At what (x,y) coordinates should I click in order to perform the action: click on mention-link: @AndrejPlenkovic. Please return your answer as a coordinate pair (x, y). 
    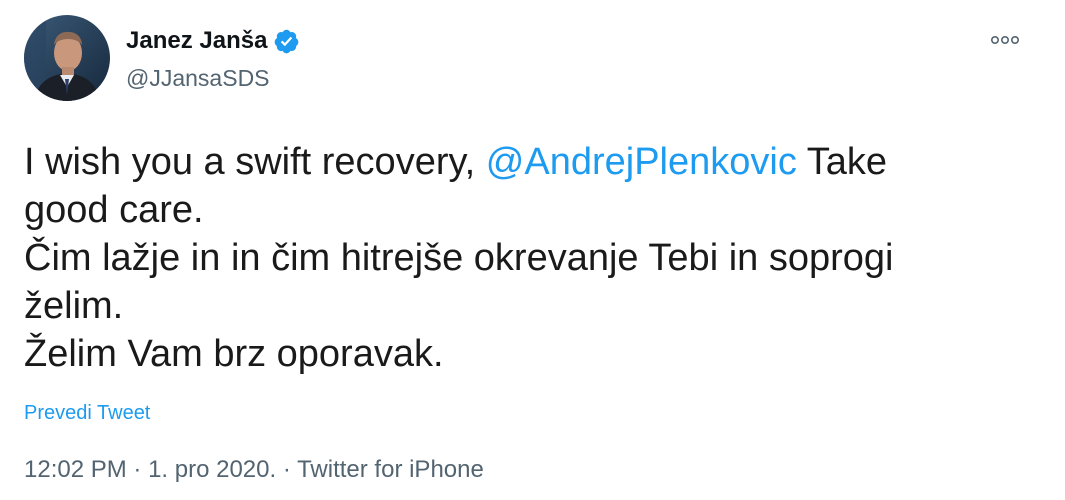
    Looking at the image, I should click on (641, 162).